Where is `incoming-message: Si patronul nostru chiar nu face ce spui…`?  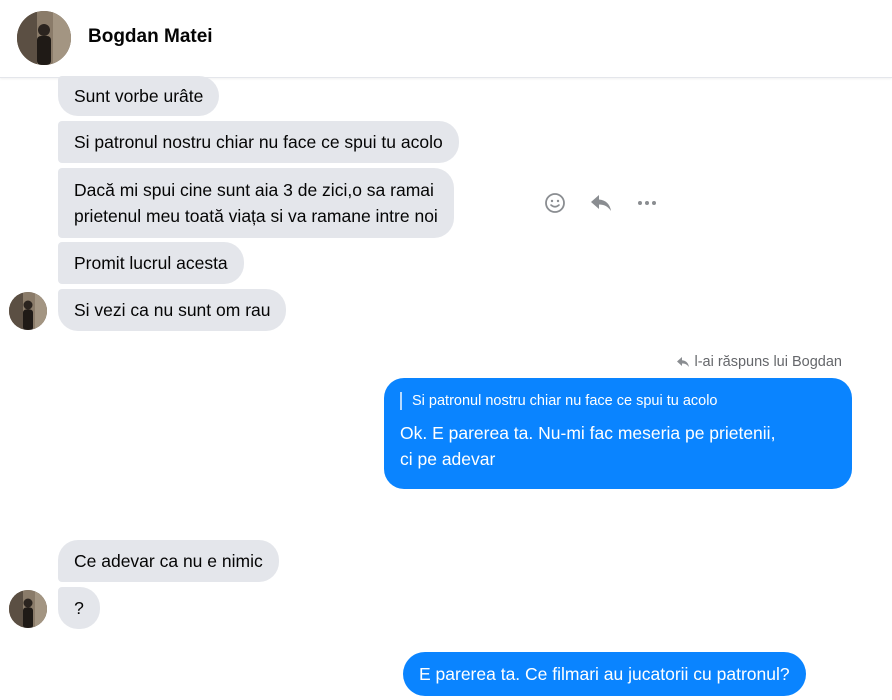 incoming-message: Si patronul nostru chiar nu face ce spui… is located at coordinates (258, 142).